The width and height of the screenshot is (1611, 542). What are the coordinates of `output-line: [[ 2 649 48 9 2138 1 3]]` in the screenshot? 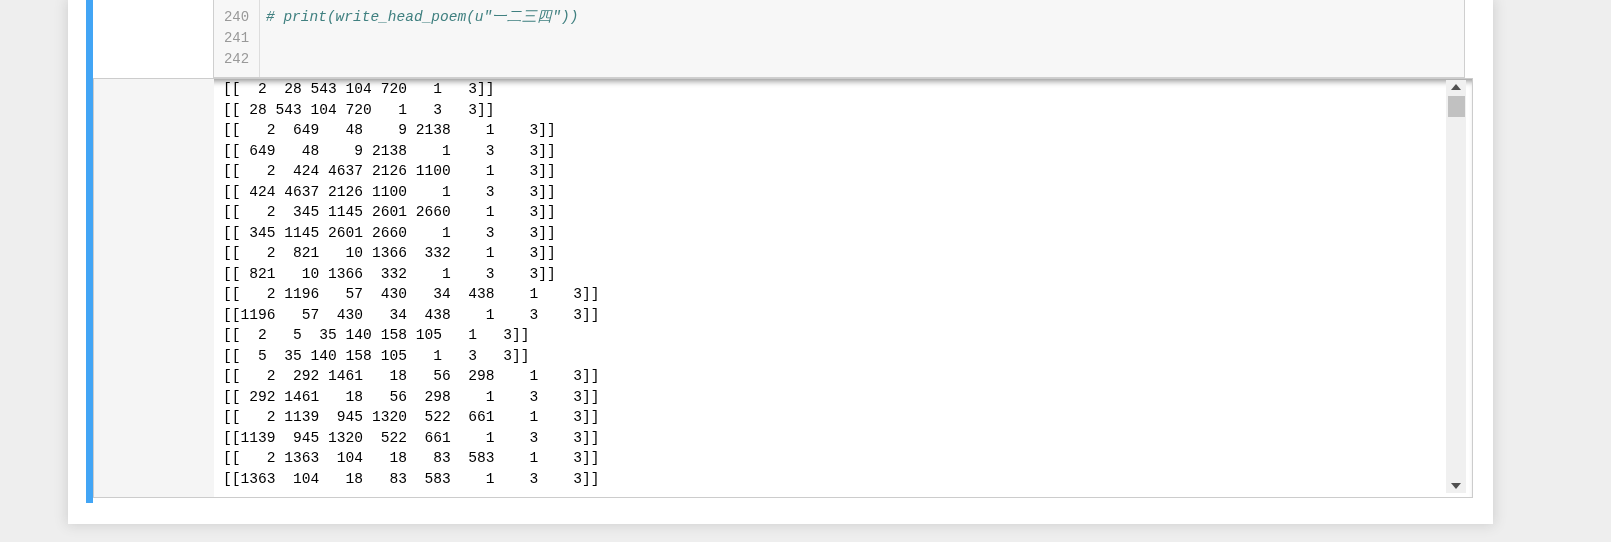 It's located at (390, 130).